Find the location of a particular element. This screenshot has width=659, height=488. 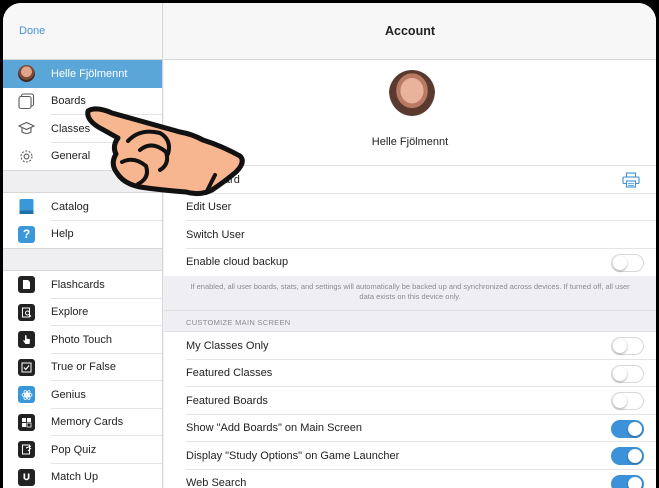

sidebar-group-info: Catalog ? Help is located at coordinates (82, 221).